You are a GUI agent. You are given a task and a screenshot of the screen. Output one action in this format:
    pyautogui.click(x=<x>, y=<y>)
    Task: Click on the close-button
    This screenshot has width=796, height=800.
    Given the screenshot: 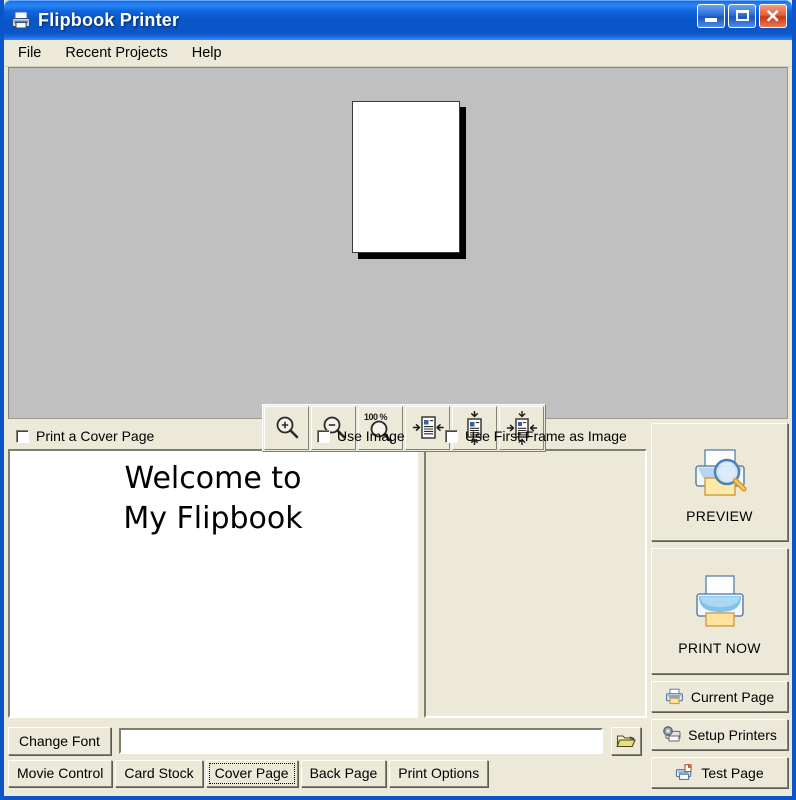 What is the action you would take?
    pyautogui.click(x=773, y=16)
    